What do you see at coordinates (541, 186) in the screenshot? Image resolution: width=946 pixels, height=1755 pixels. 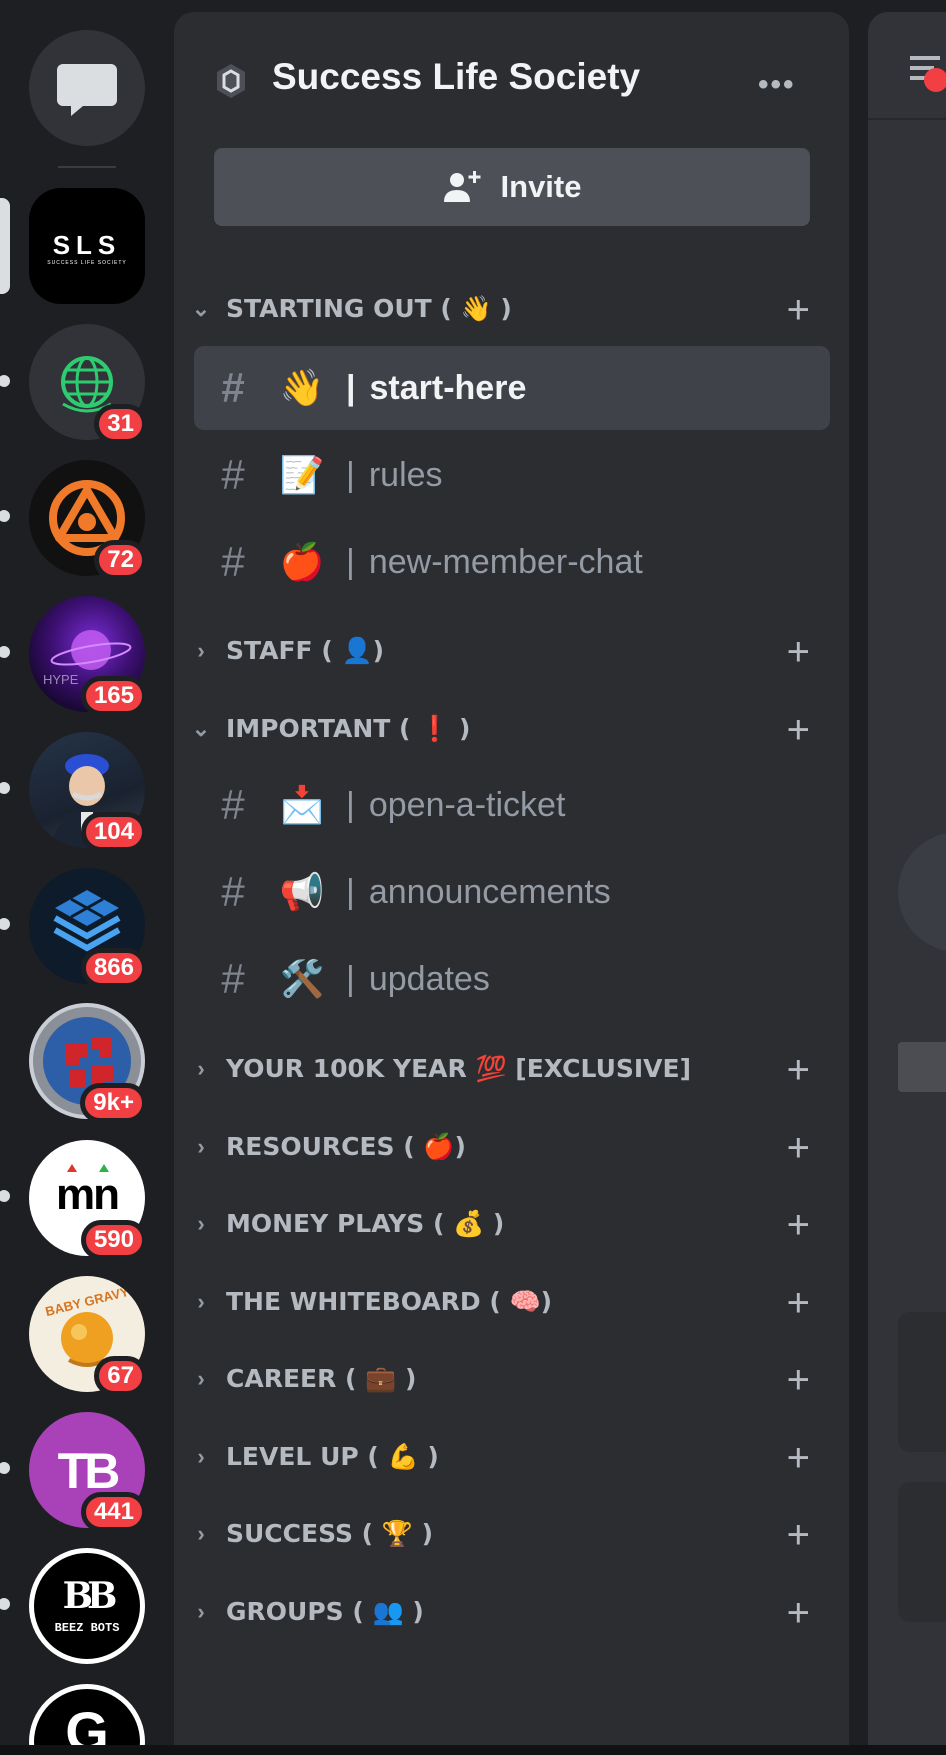 I see `invite-label: Invite` at bounding box center [541, 186].